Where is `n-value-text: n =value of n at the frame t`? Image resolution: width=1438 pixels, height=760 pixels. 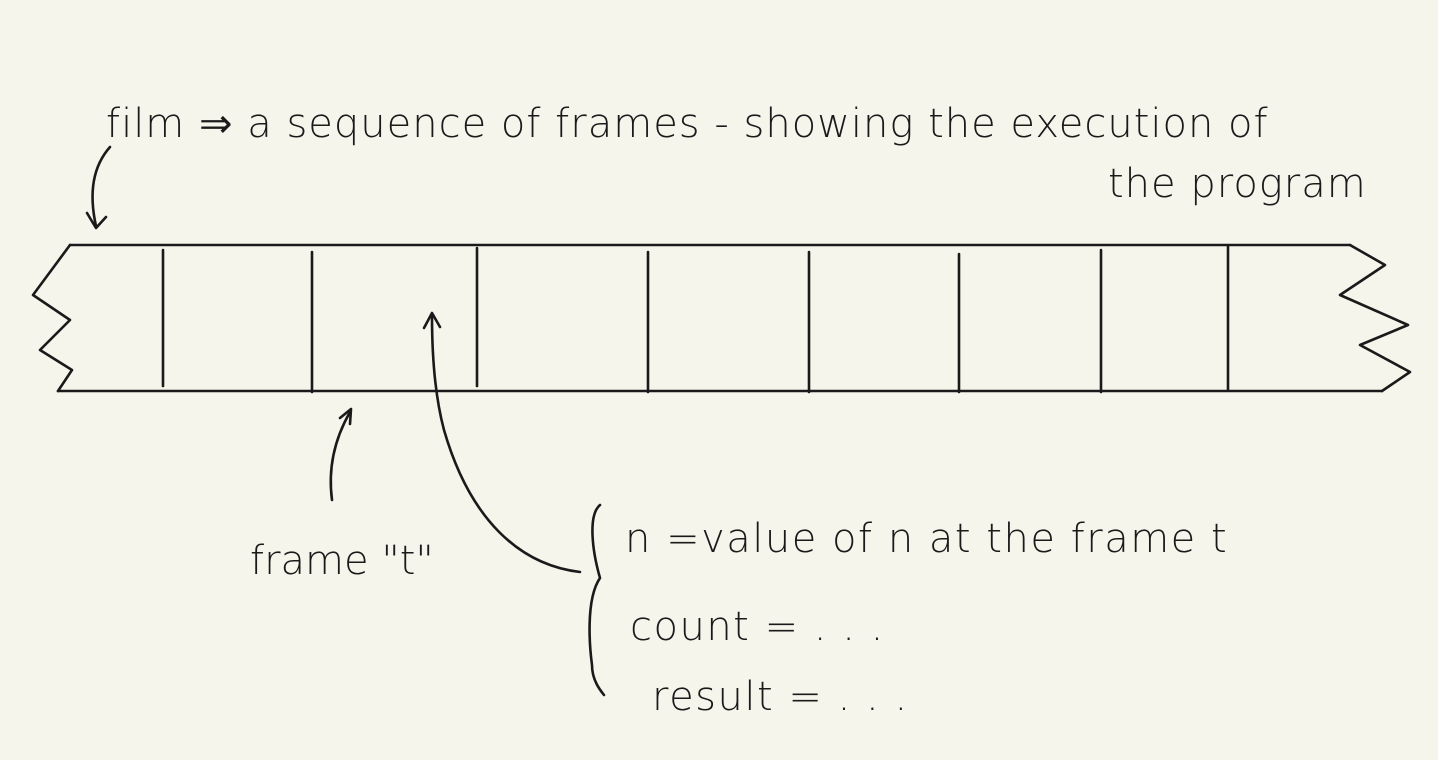 n-value-text: n =value of n at the frame t is located at coordinates (926, 539).